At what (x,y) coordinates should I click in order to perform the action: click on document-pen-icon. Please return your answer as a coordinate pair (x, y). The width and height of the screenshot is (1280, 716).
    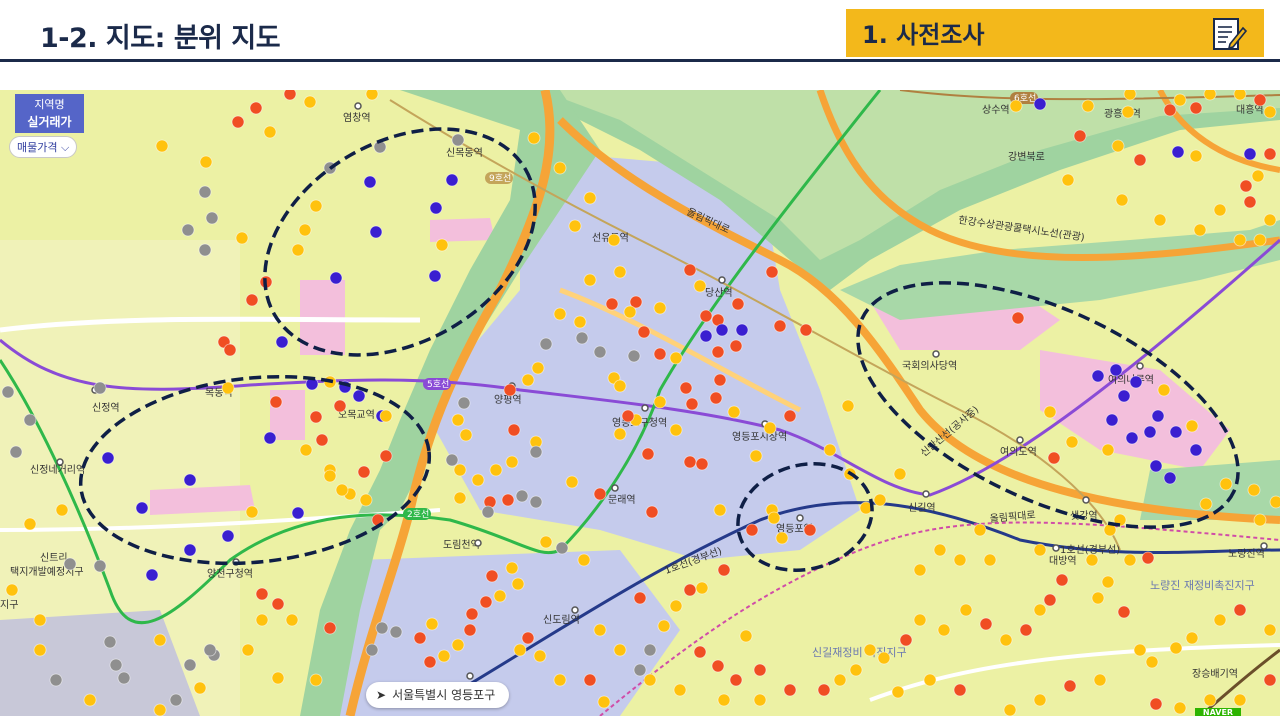
    Looking at the image, I should click on (1230, 34).